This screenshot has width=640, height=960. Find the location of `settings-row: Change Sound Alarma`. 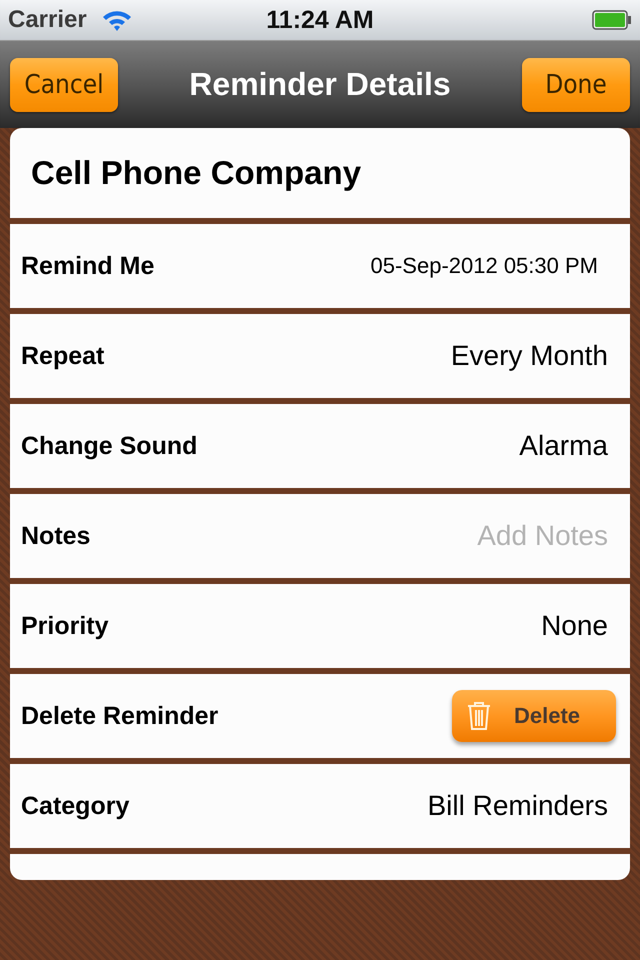

settings-row: Change Sound Alarma is located at coordinates (320, 446).